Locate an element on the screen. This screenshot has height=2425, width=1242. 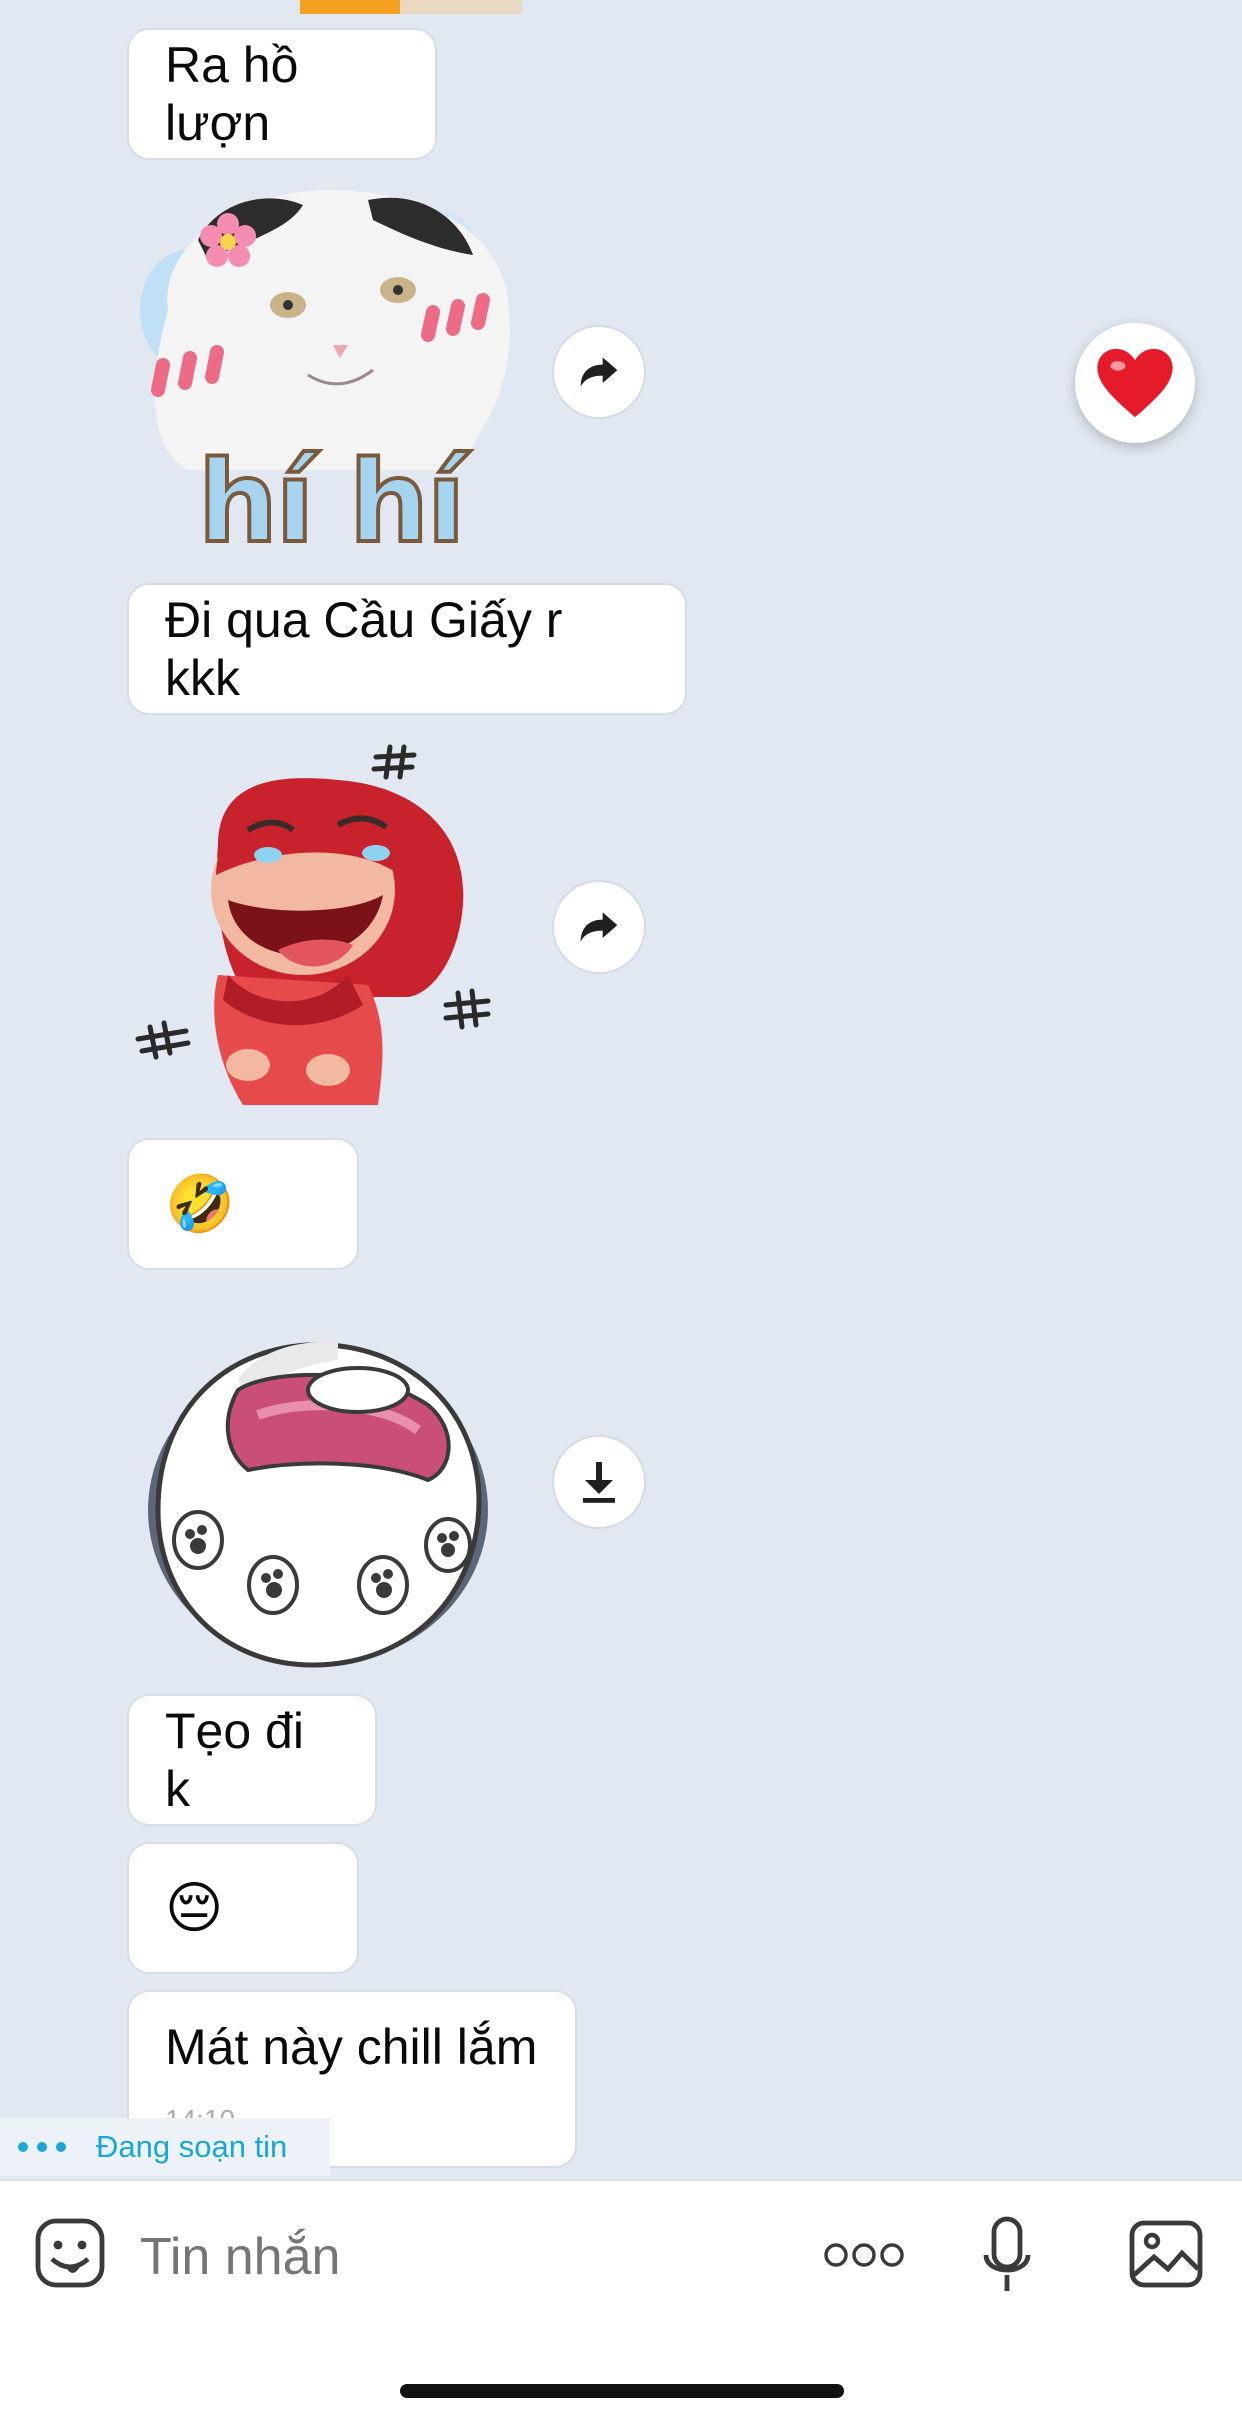
rolling-creature-sticker is located at coordinates (328, 1500).